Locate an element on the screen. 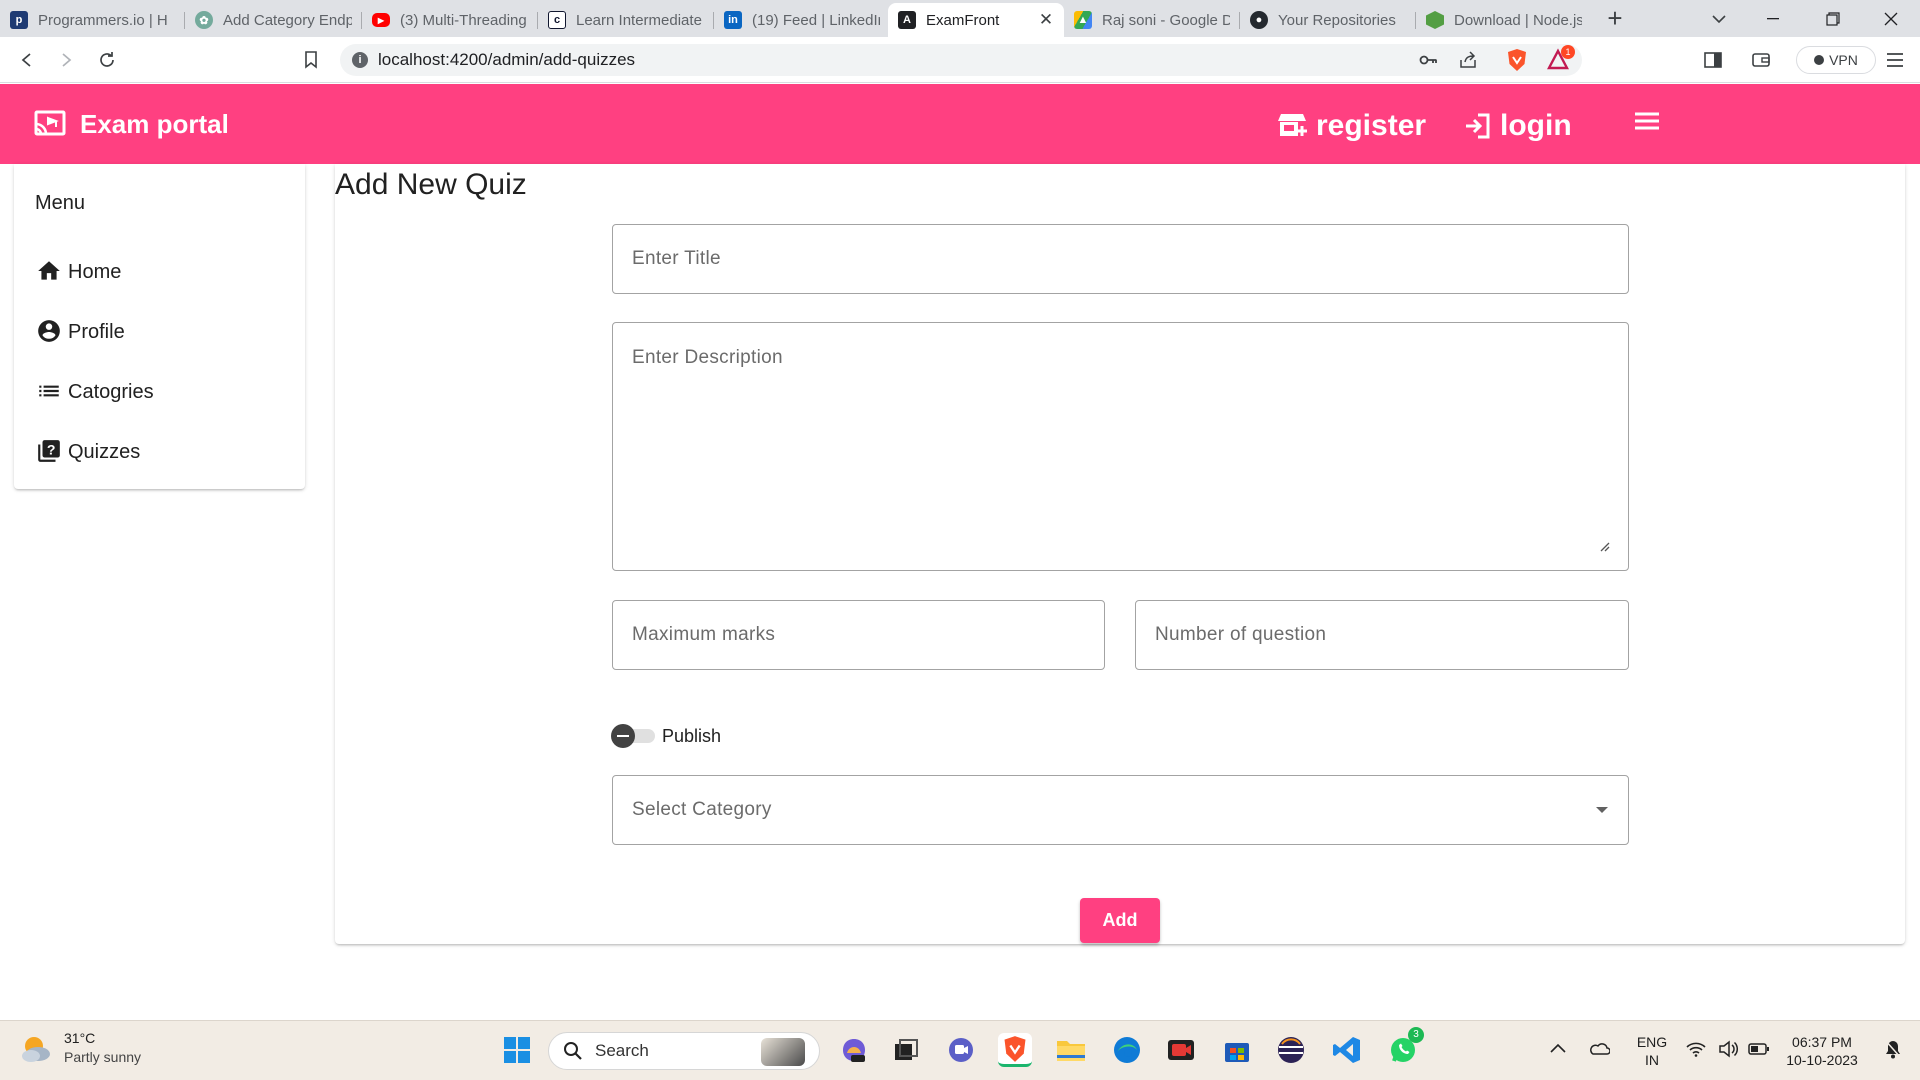  github-icon: ● is located at coordinates (1259, 20).